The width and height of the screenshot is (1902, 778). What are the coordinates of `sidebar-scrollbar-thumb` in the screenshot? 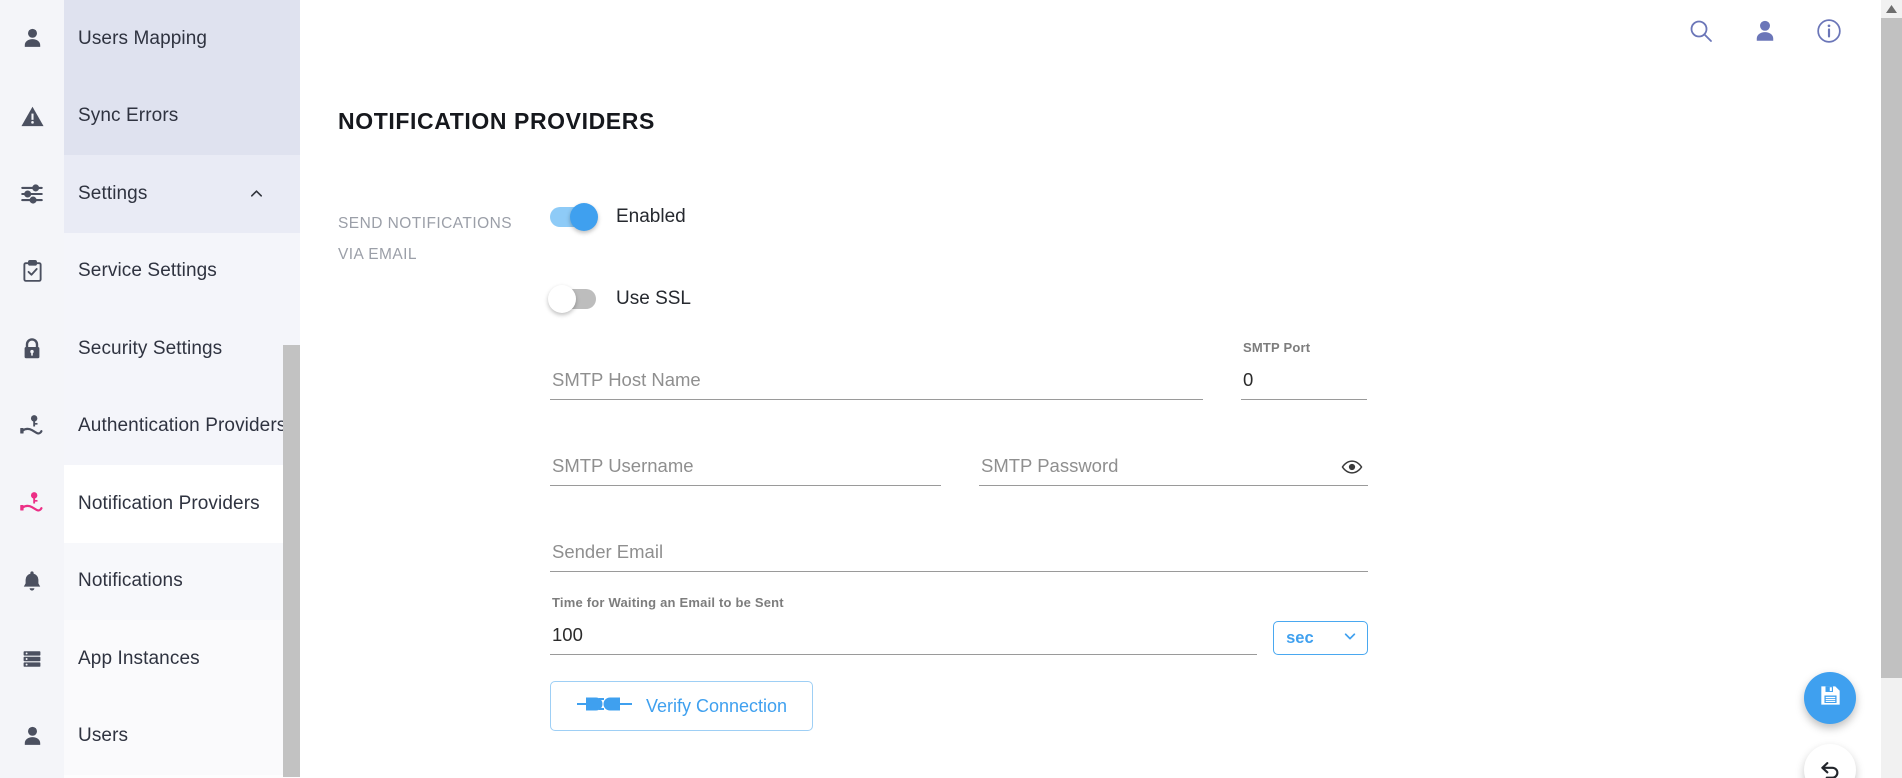 It's located at (291, 561).